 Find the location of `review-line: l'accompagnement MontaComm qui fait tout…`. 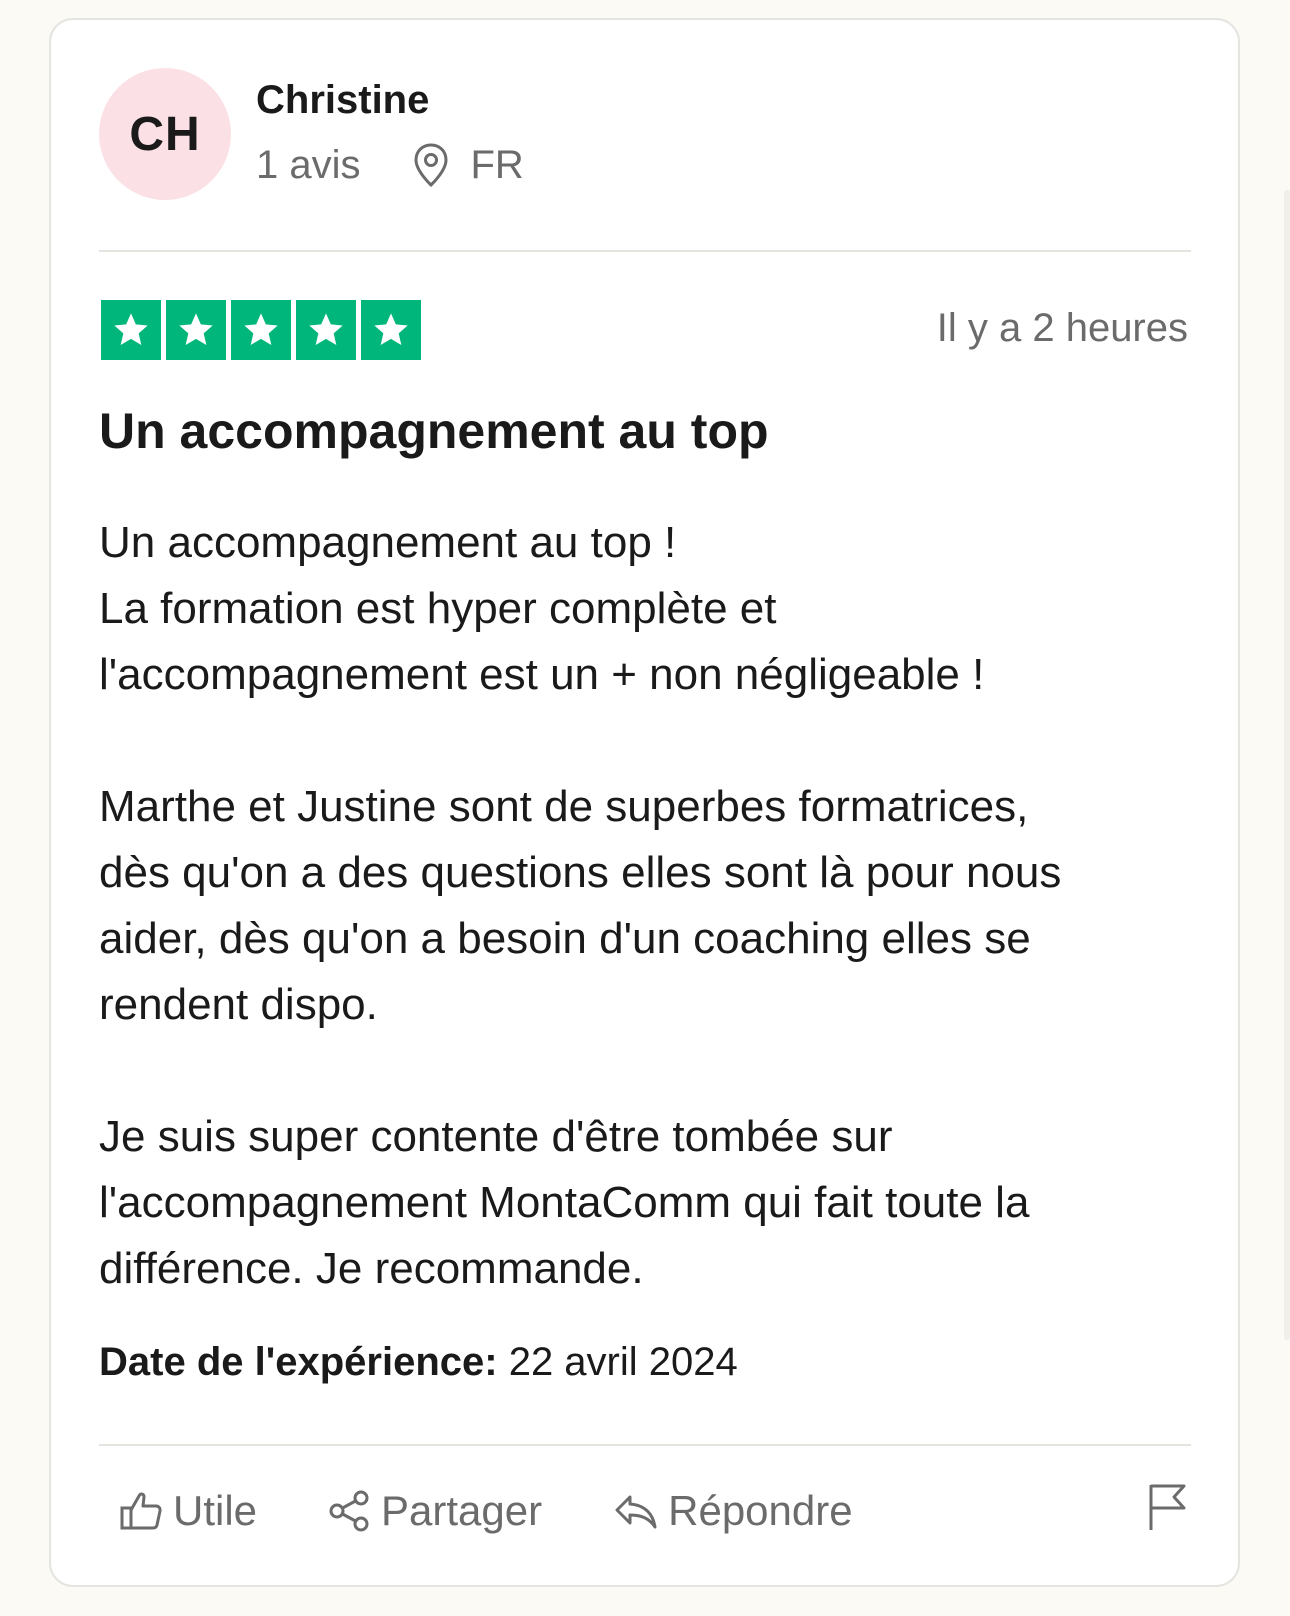

review-line: l'accompagnement MontaComm qui fait tout… is located at coordinates (564, 1202).